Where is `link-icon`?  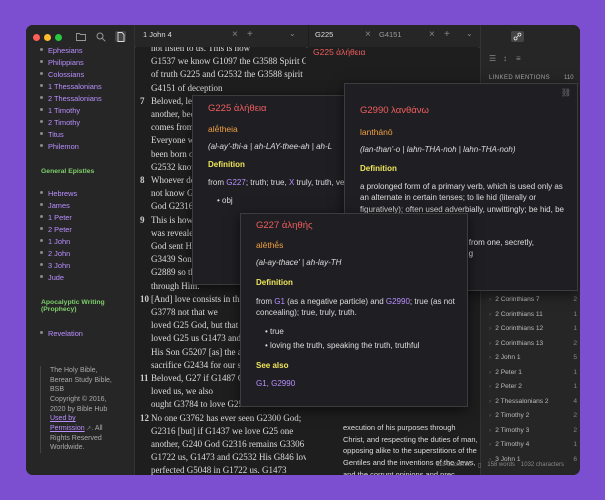 link-icon is located at coordinates (517, 36).